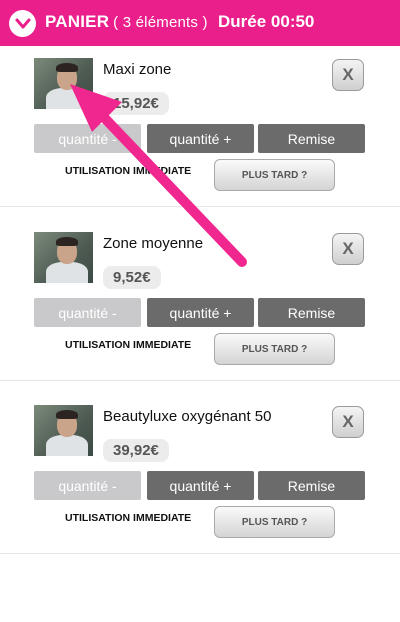 The height and width of the screenshot is (622, 400). Describe the element at coordinates (187, 416) in the screenshot. I see `product-name: Beautyluxe oxygénant 50` at that location.